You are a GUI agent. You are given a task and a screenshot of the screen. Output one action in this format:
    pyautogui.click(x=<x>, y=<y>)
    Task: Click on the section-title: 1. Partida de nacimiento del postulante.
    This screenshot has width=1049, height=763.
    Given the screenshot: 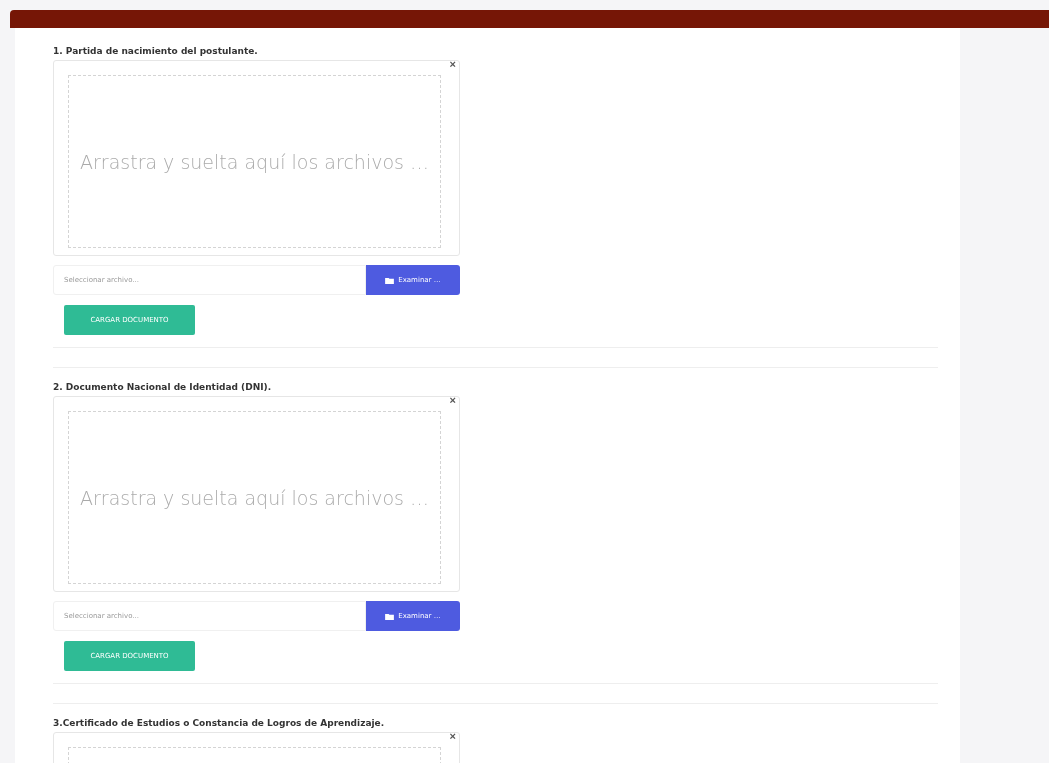 What is the action you would take?
    pyautogui.click(x=156, y=51)
    